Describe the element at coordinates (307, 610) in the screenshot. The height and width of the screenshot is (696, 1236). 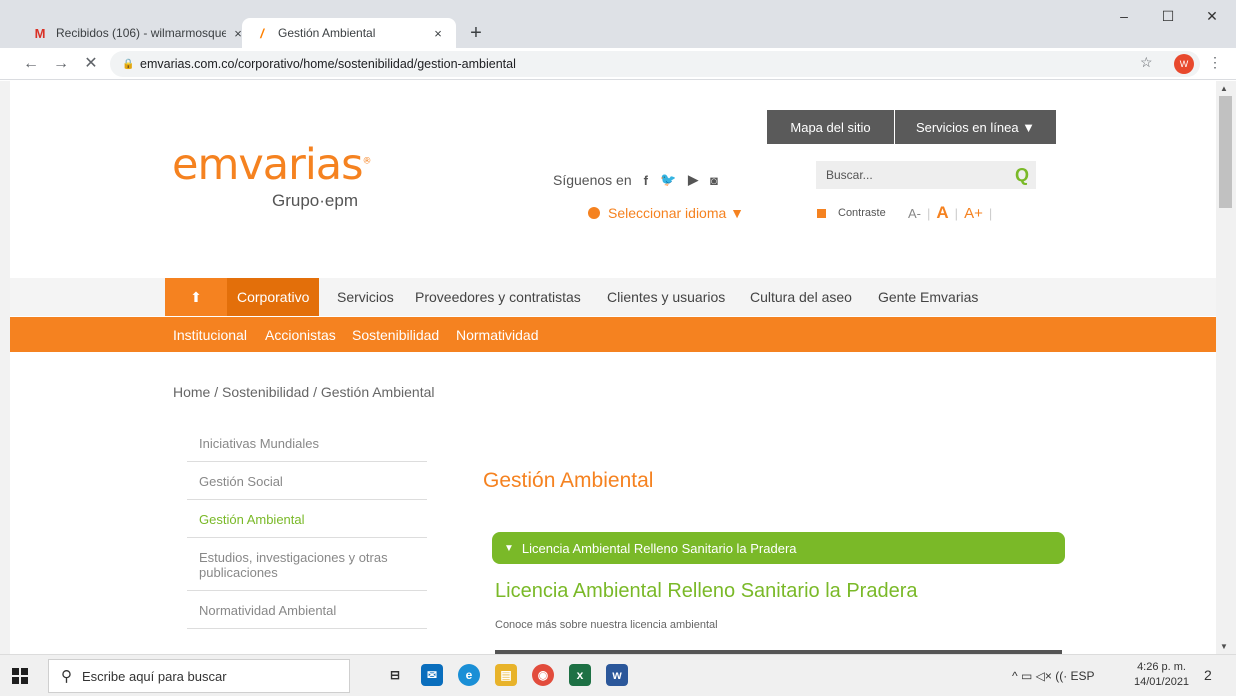
I see `sidebar-item-normatividad: Normatividad Ambiental` at that location.